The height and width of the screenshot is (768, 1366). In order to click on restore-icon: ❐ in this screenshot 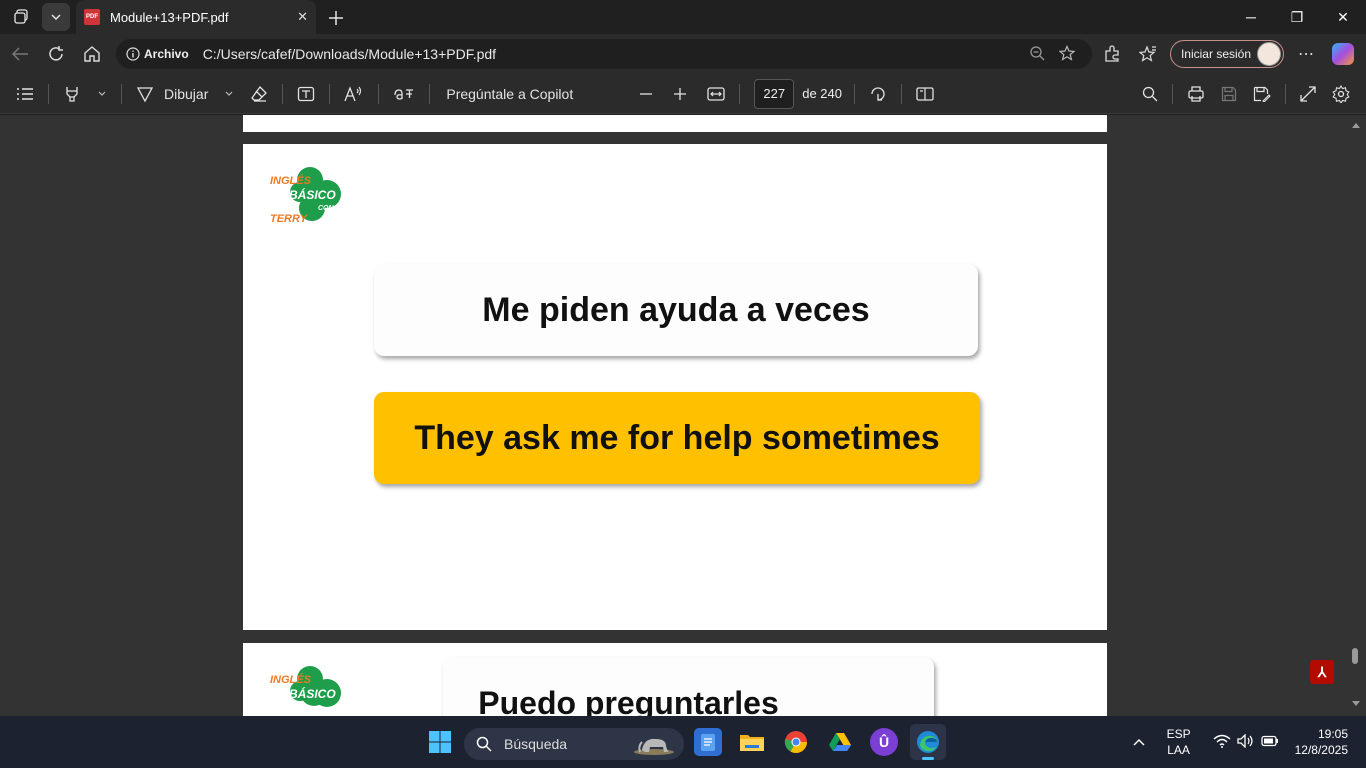, I will do `click(1297, 17)`.